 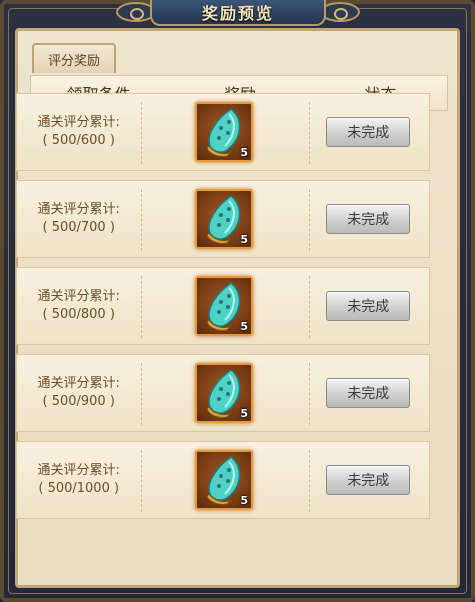 What do you see at coordinates (78, 314) in the screenshot?
I see `condition-progress: ( 500/800 )` at bounding box center [78, 314].